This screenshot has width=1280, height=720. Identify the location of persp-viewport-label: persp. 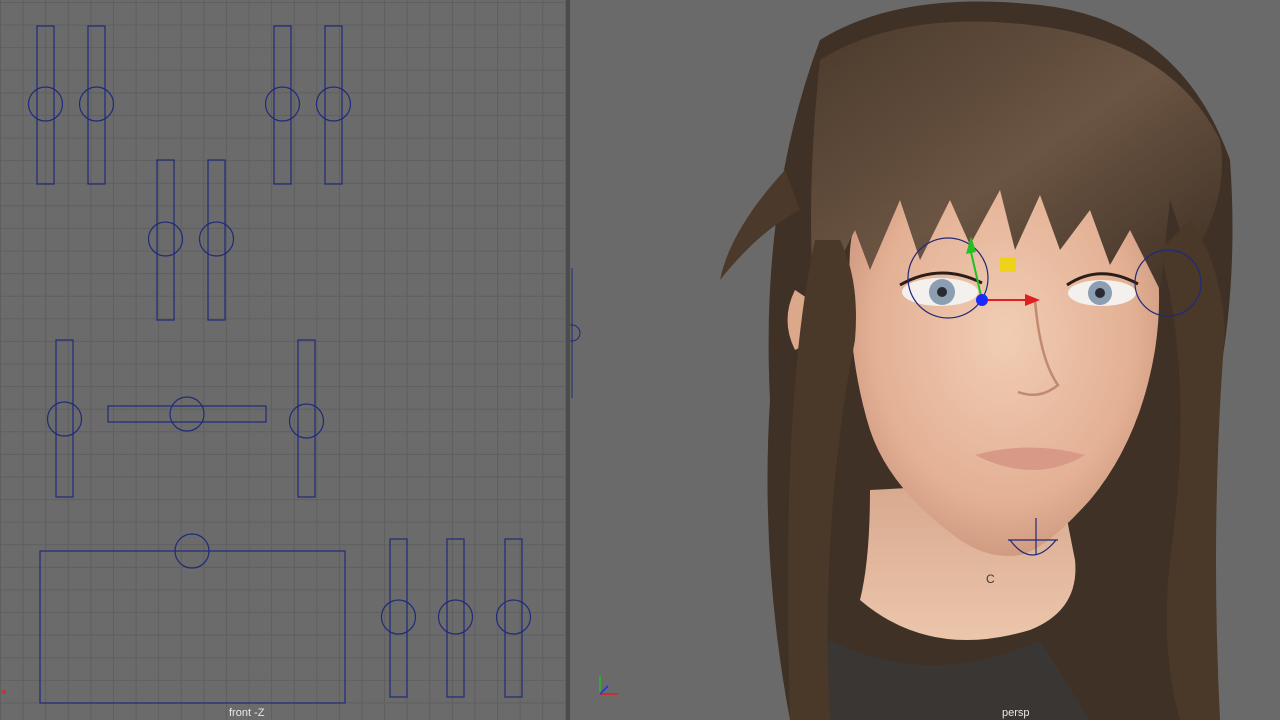
(1016, 713).